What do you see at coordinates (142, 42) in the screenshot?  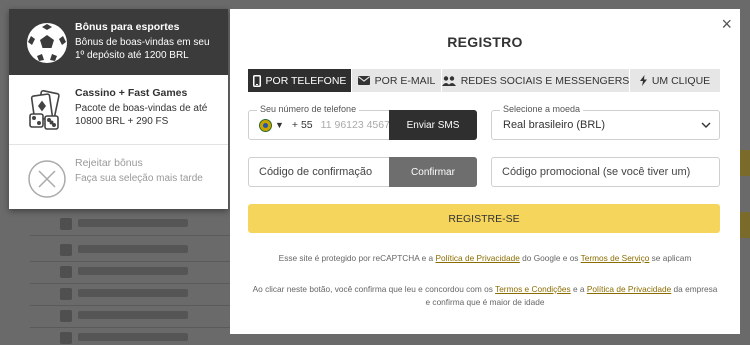 I see `bonus-description: Bônus de boas-vindas em seu` at bounding box center [142, 42].